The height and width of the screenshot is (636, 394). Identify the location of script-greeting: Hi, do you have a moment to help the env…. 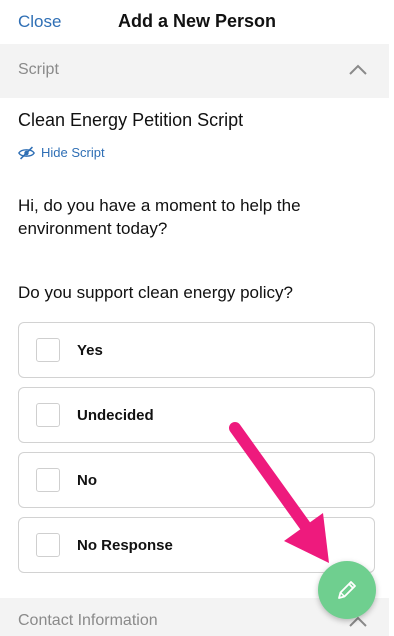
(159, 217).